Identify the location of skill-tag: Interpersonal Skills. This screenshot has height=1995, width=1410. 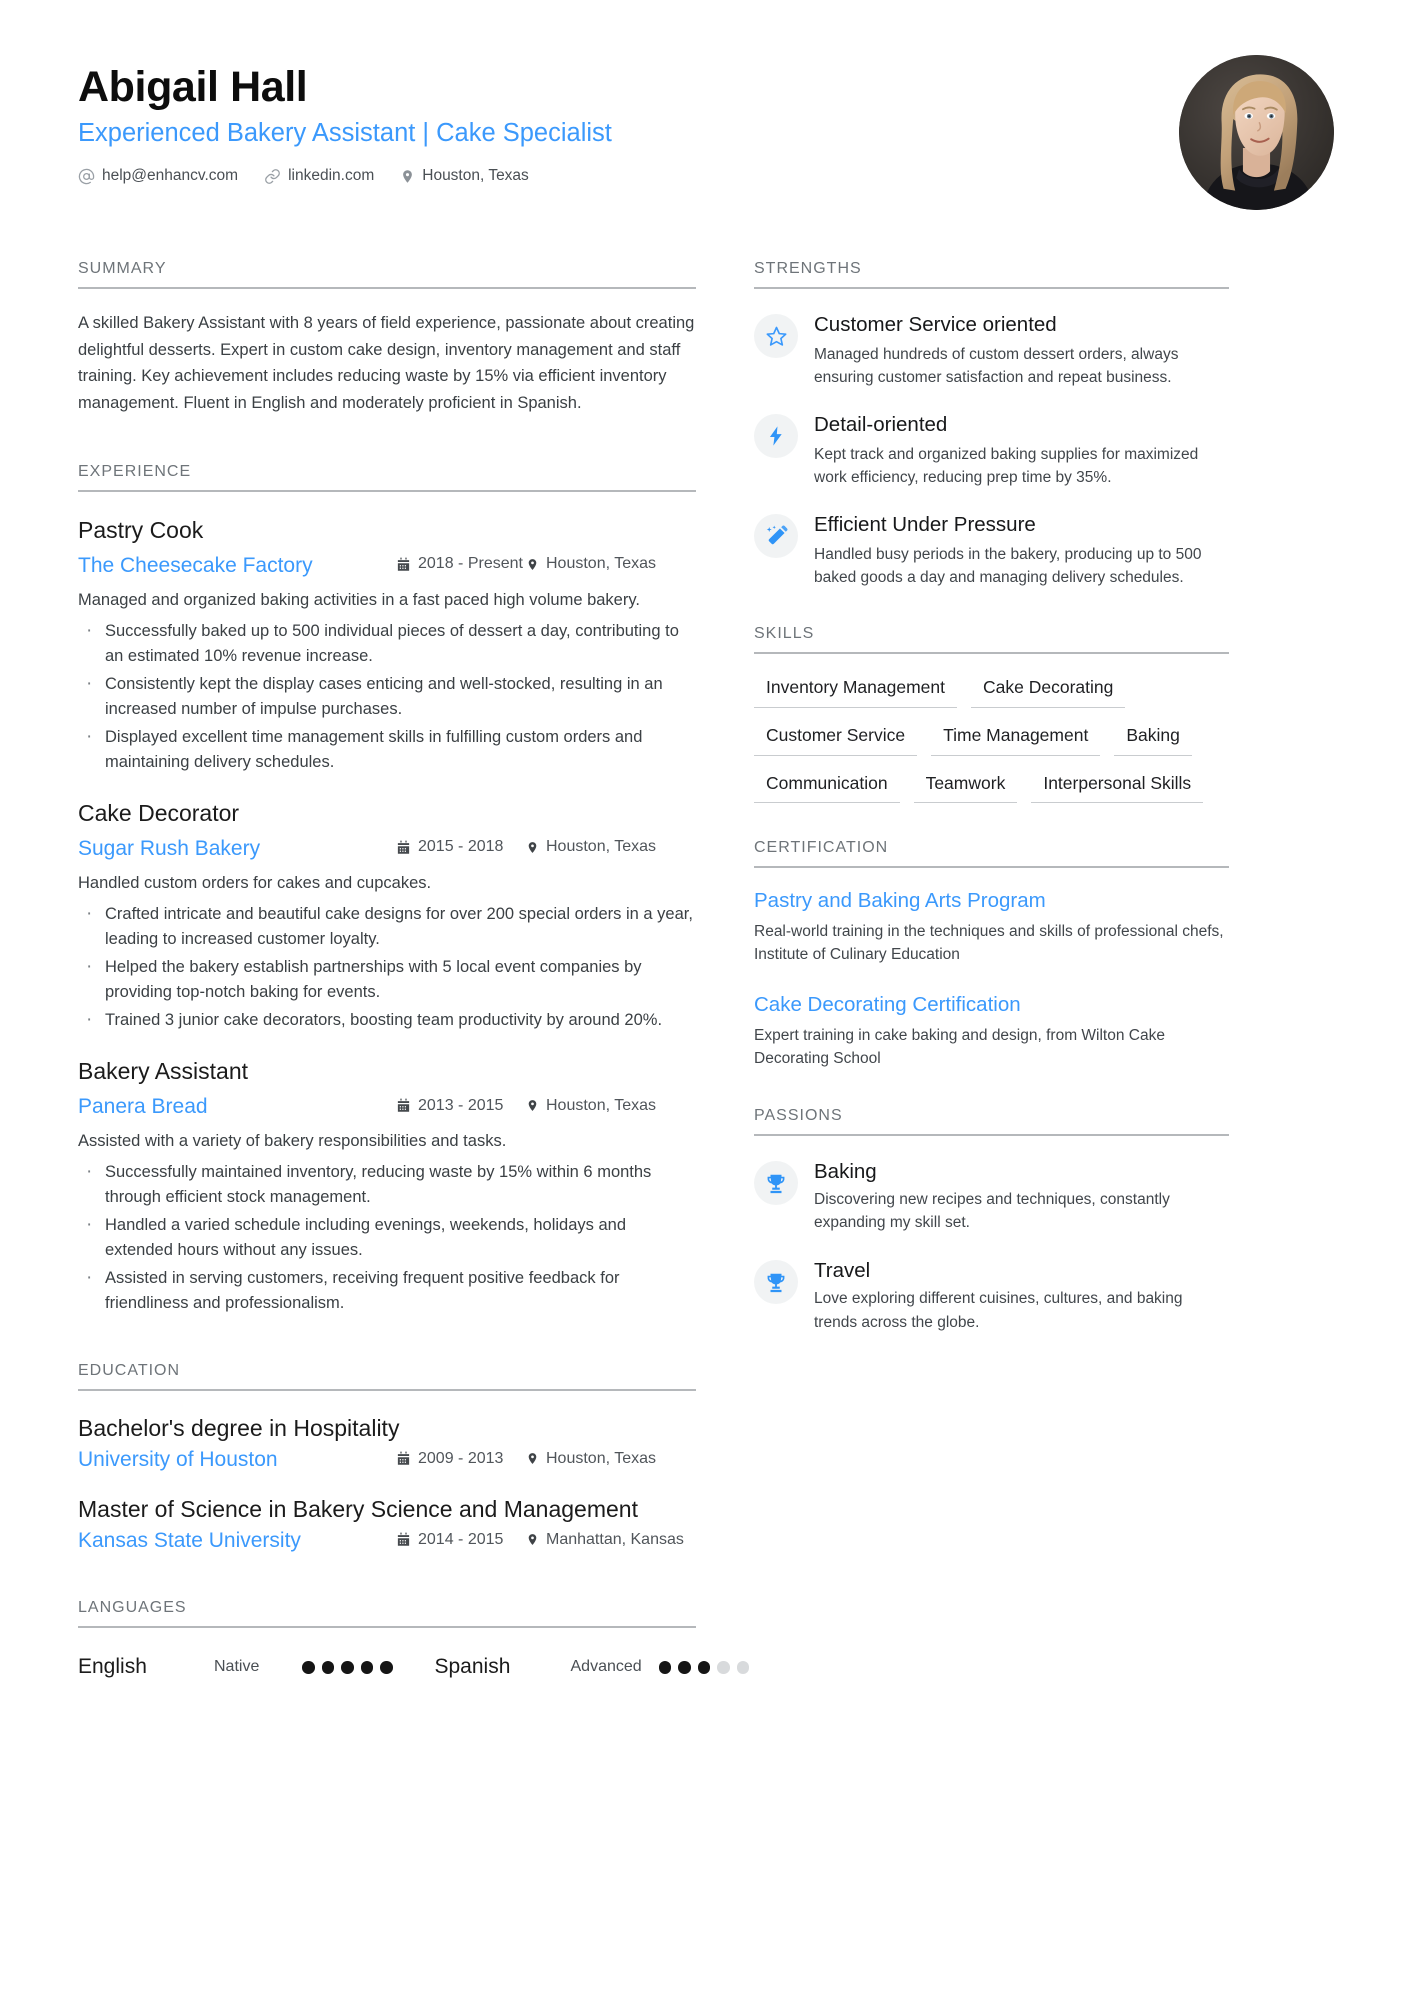
(1117, 786).